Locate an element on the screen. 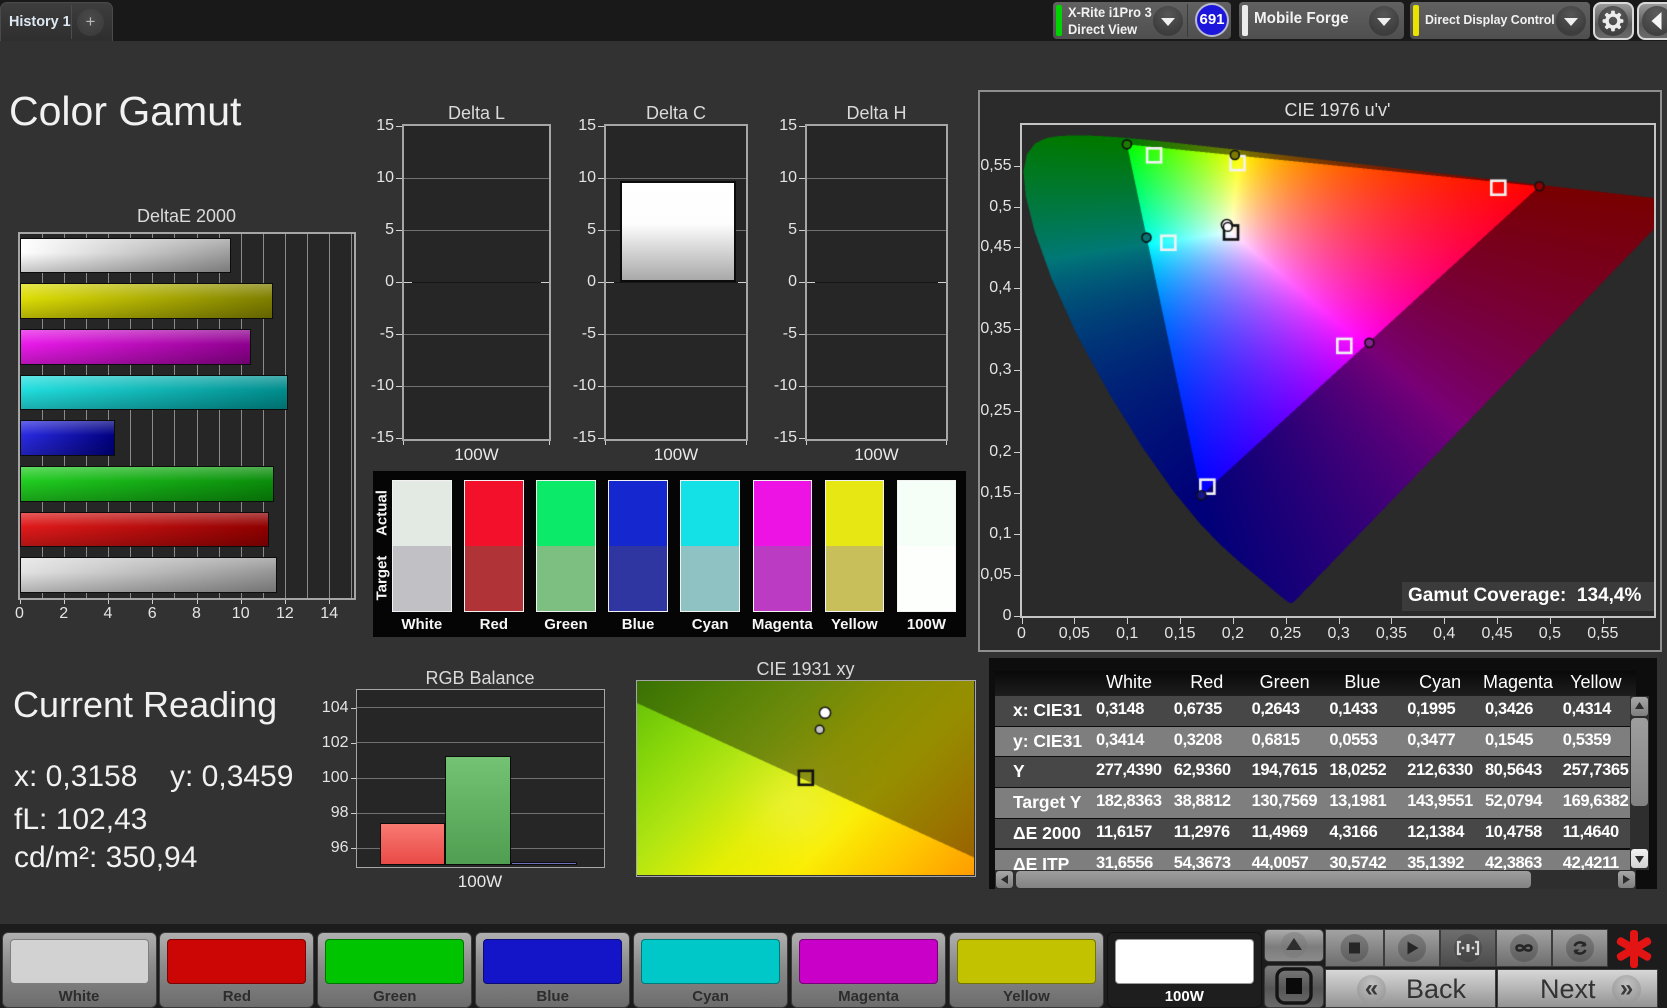  zero-line is located at coordinates (676, 282).